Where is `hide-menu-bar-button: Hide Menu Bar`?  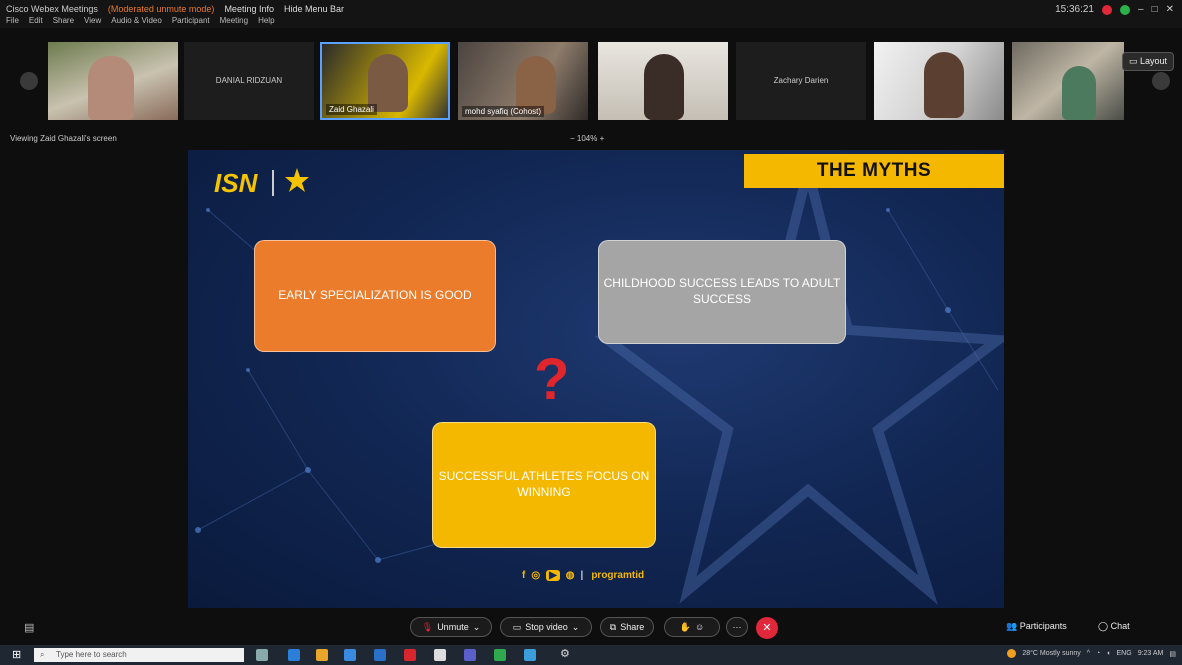 hide-menu-bar-button: Hide Menu Bar is located at coordinates (314, 9).